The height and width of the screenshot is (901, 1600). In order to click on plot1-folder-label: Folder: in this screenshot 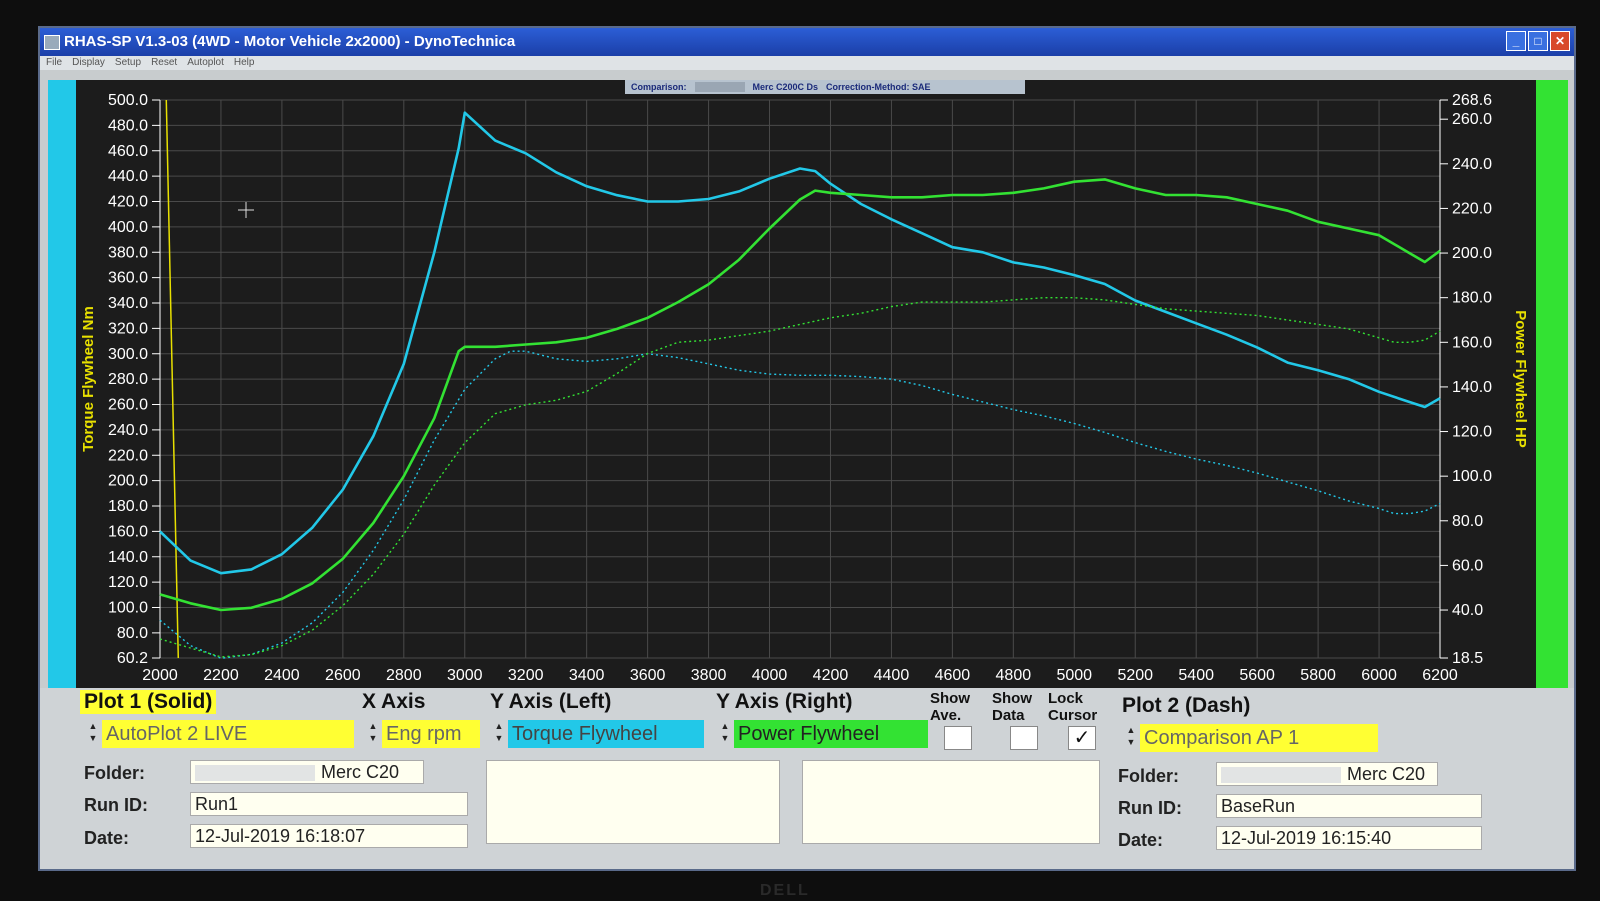, I will do `click(114, 773)`.